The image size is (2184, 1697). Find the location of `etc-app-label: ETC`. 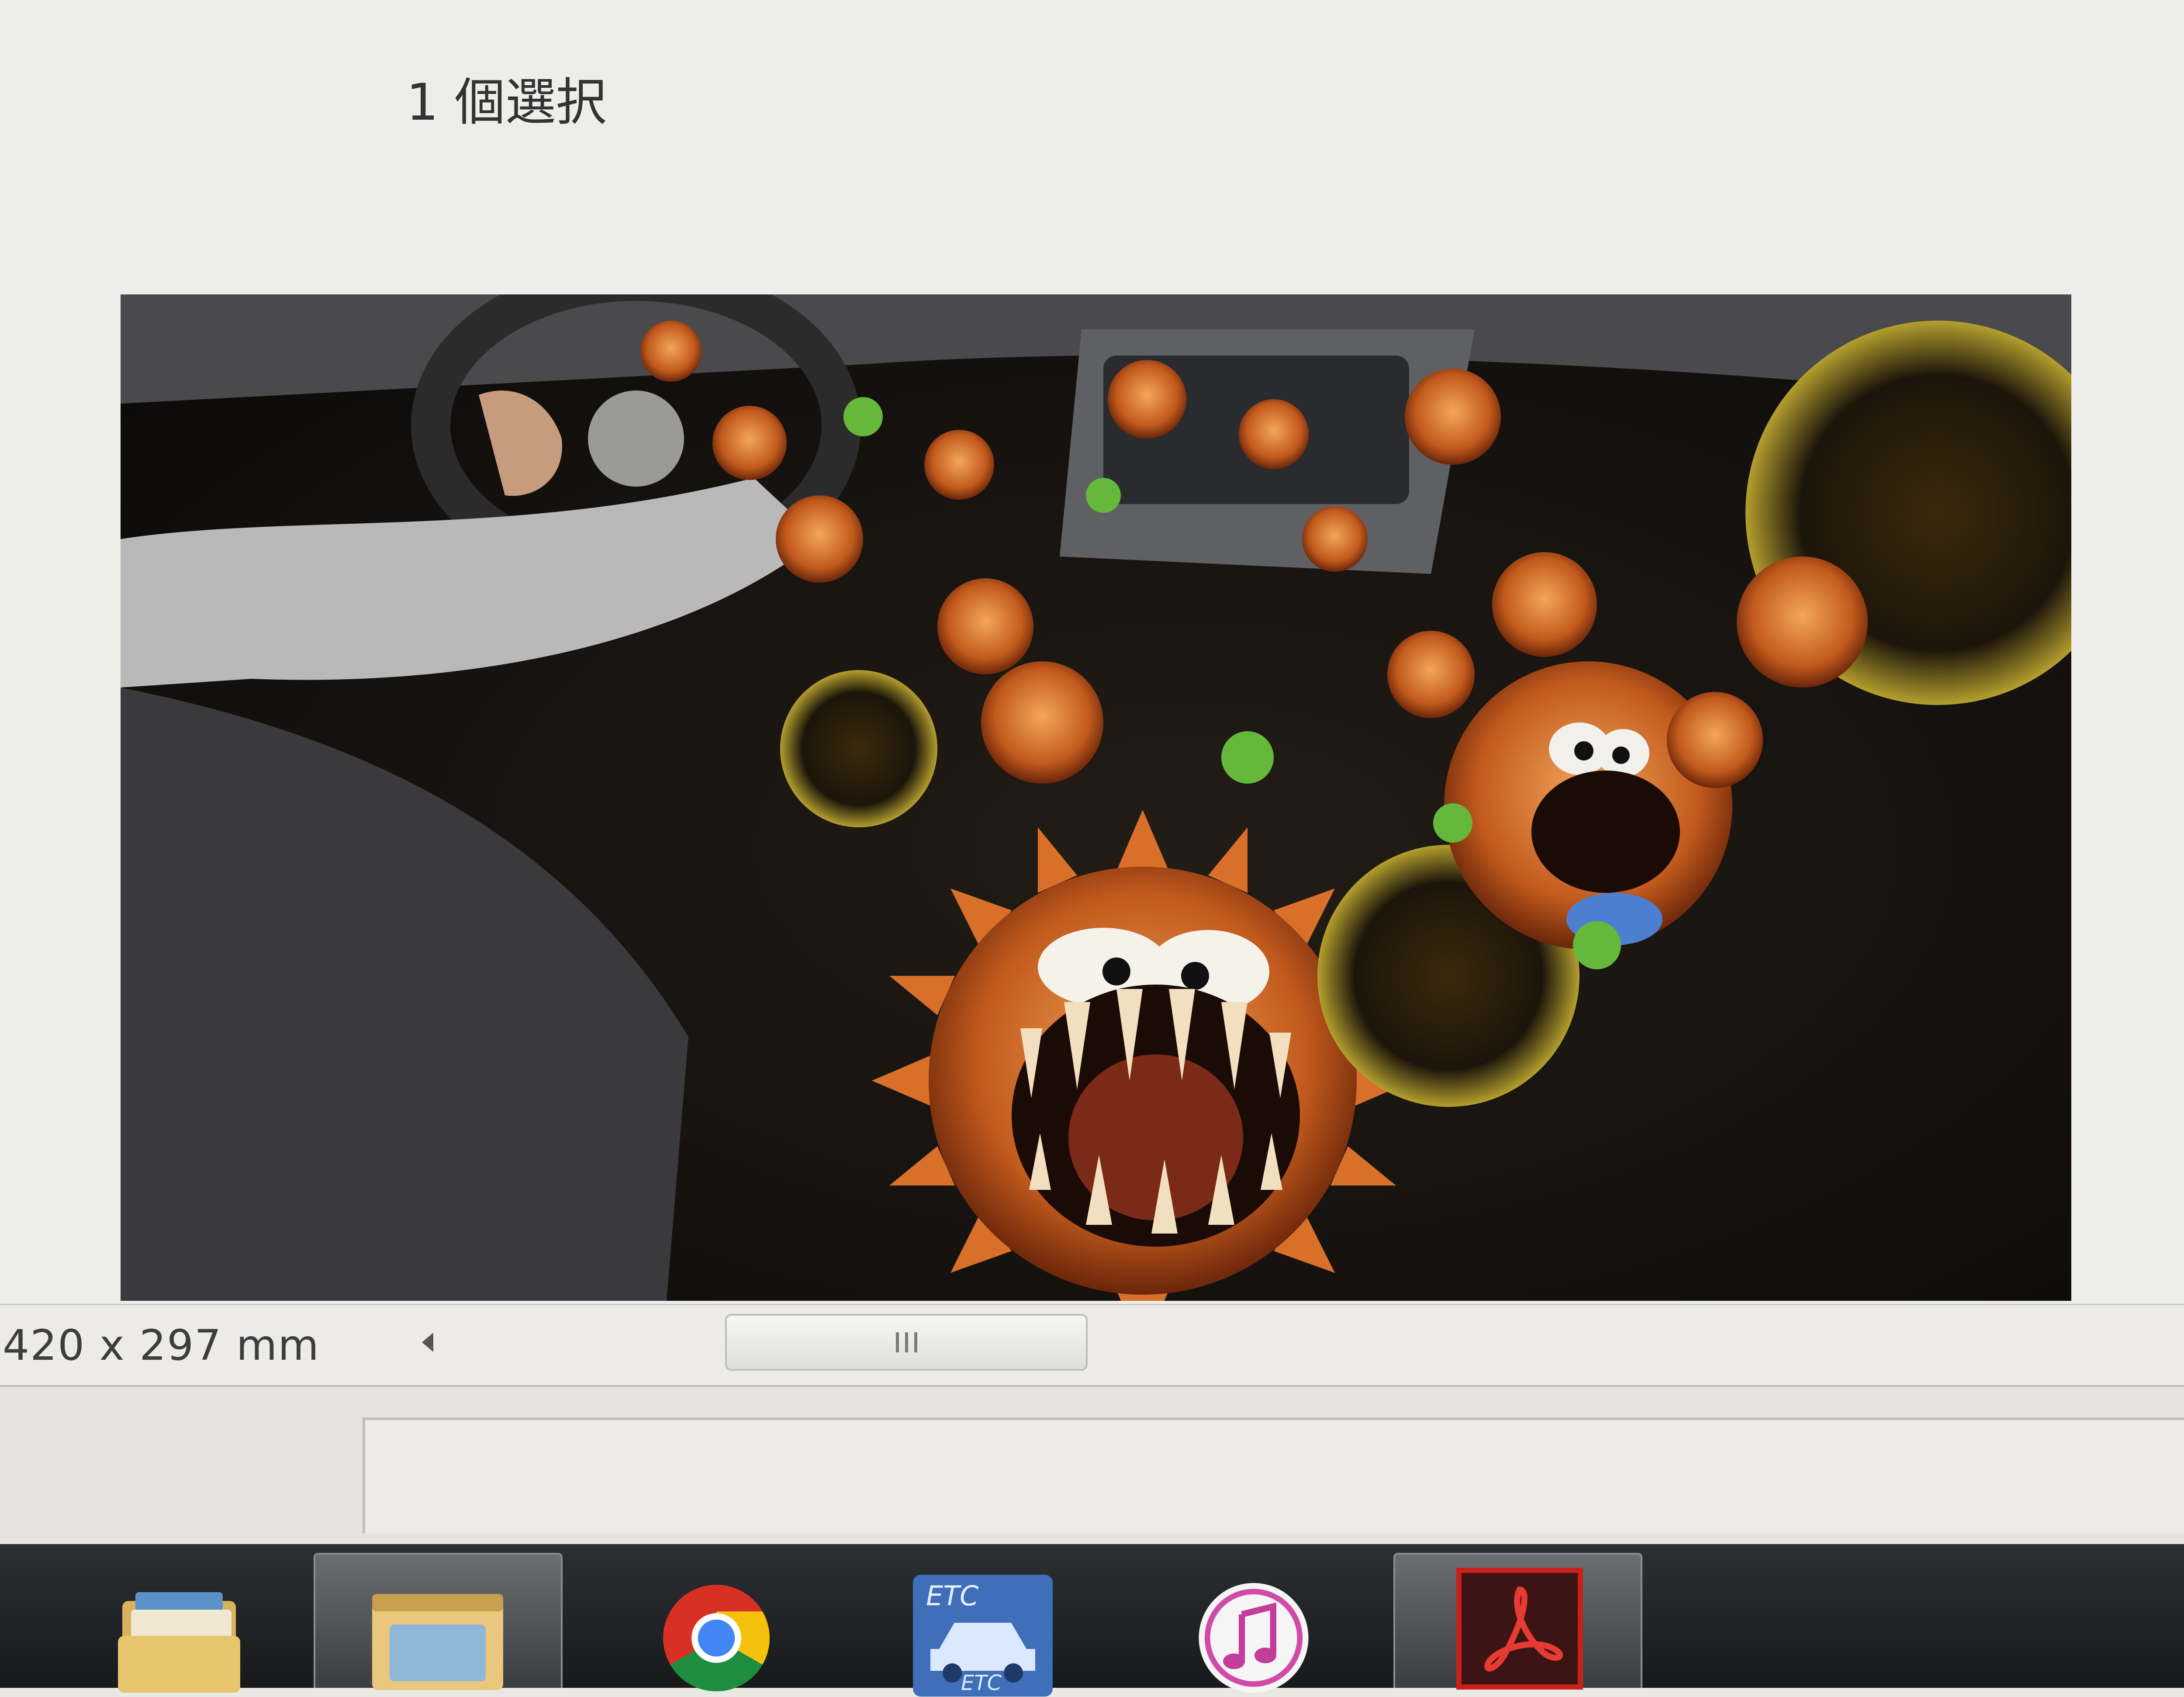

etc-app-label: ETC is located at coordinates (981, 1683).